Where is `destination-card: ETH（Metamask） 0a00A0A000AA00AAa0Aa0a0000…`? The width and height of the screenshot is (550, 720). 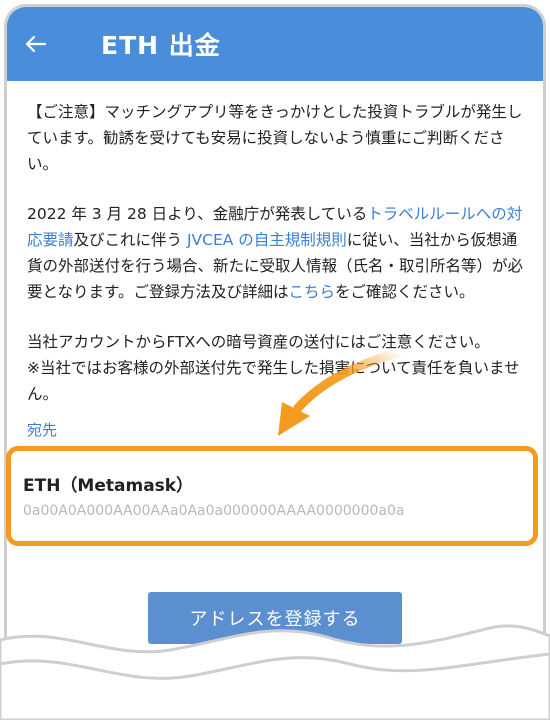 destination-card: ETH（Metamask） 0a00A0A000AA00AAa0Aa0a0000… is located at coordinates (272, 496).